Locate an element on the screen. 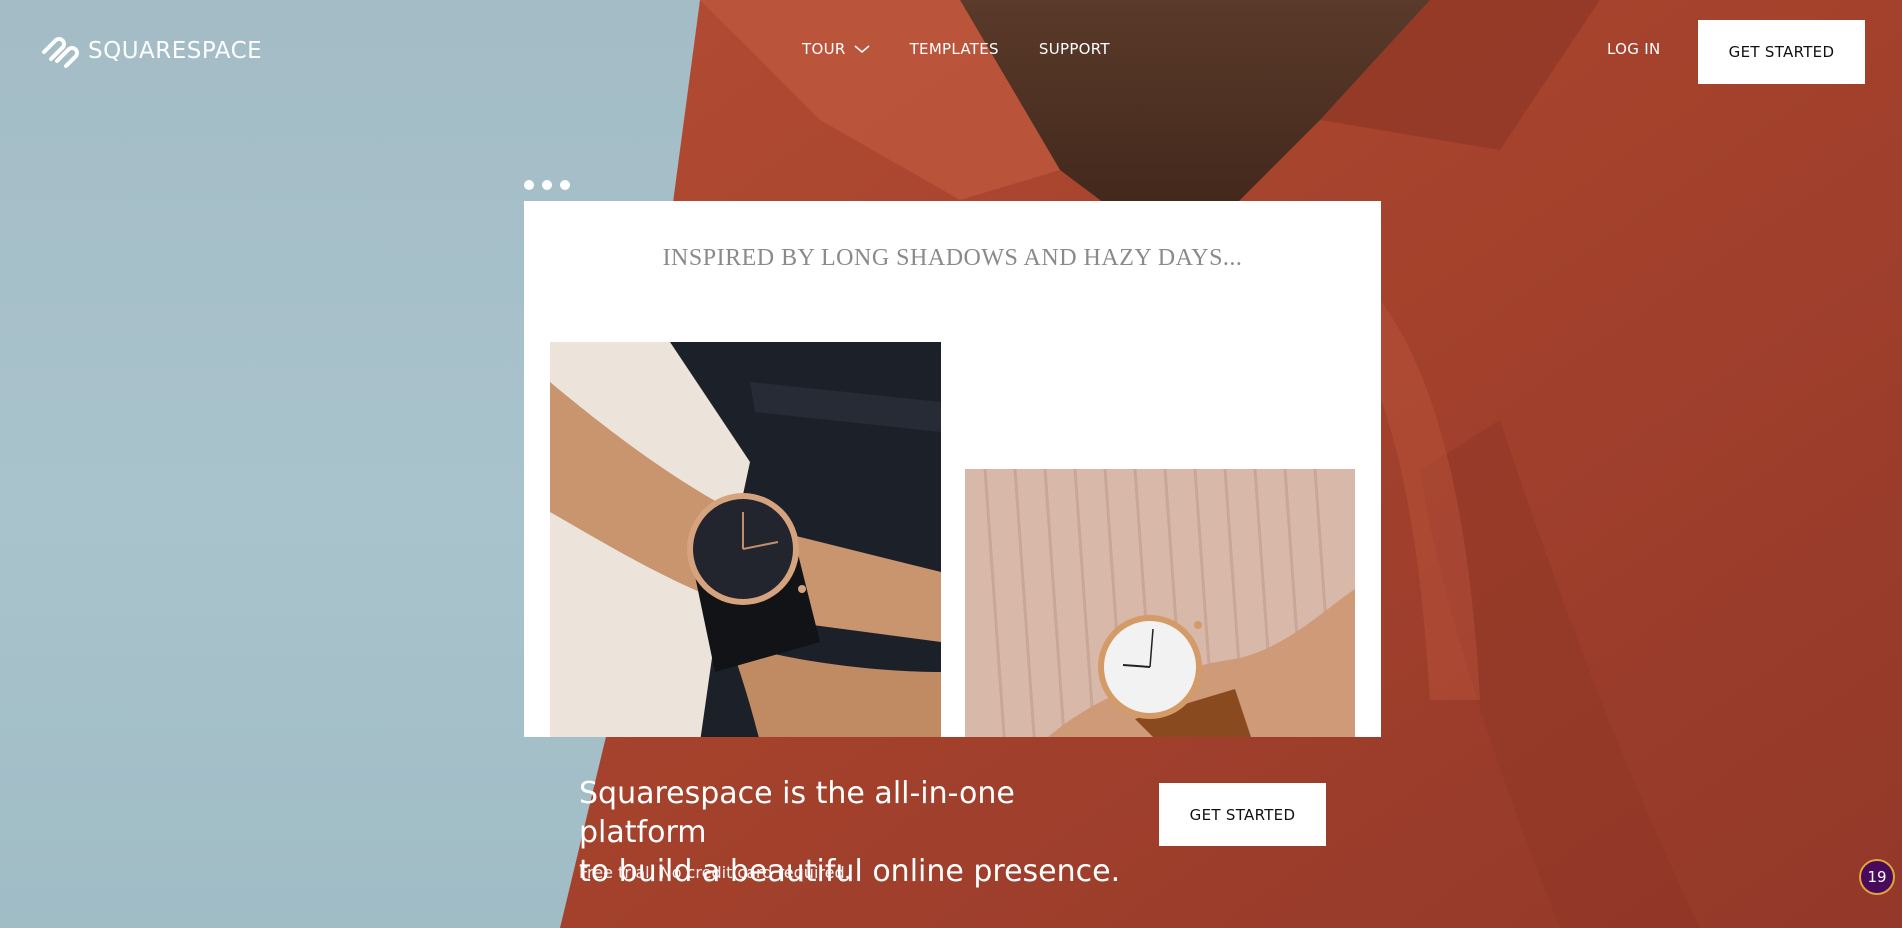 This screenshot has width=1902, height=928. watch-photo-dark is located at coordinates (745, 539).